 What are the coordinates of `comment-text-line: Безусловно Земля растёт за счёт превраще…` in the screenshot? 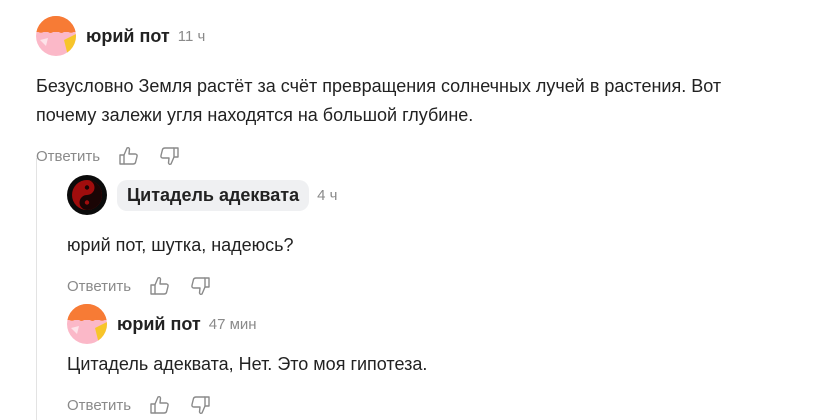 It's located at (379, 86).